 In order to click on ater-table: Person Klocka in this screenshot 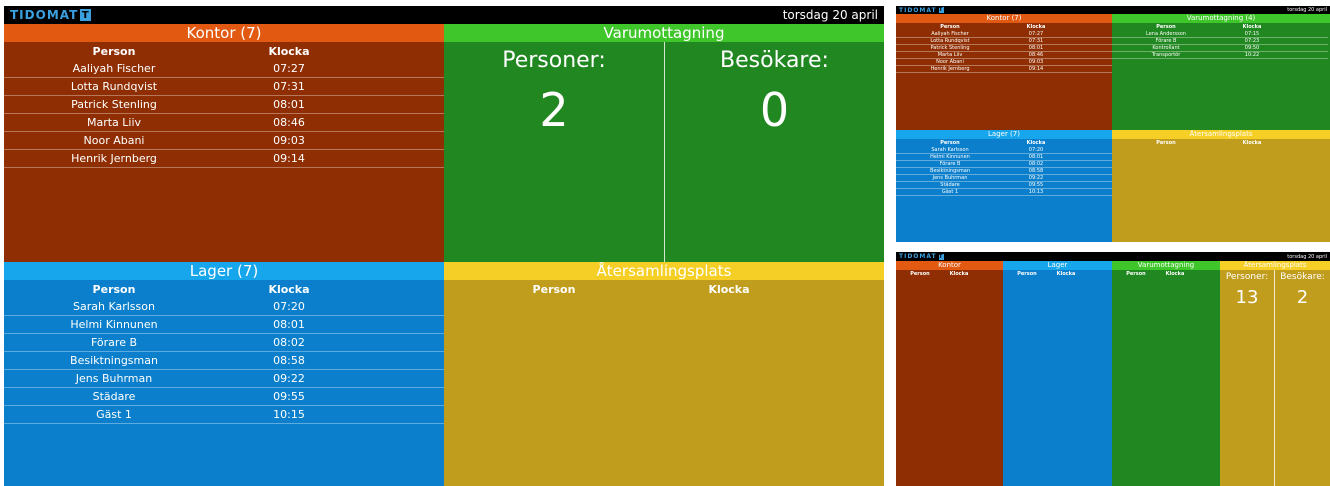, I will do `click(1221, 190)`.